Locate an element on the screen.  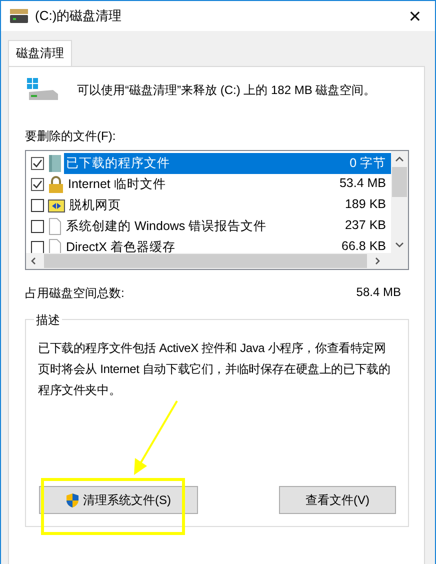
file-item: Internet 临时文件 53.4 MB is located at coordinates (228, 184).